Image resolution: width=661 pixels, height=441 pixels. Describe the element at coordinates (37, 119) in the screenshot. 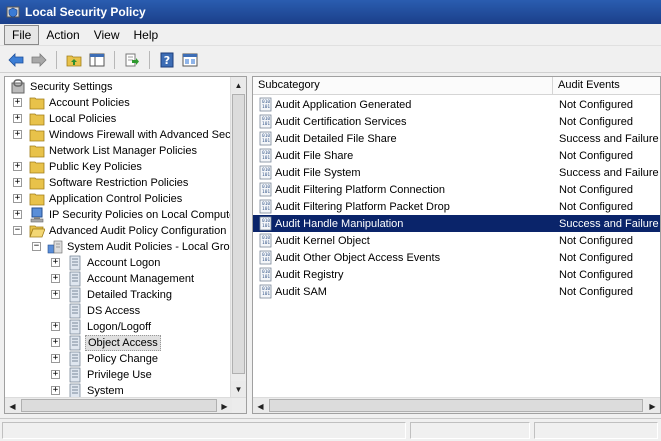

I see `folder-icon` at that location.